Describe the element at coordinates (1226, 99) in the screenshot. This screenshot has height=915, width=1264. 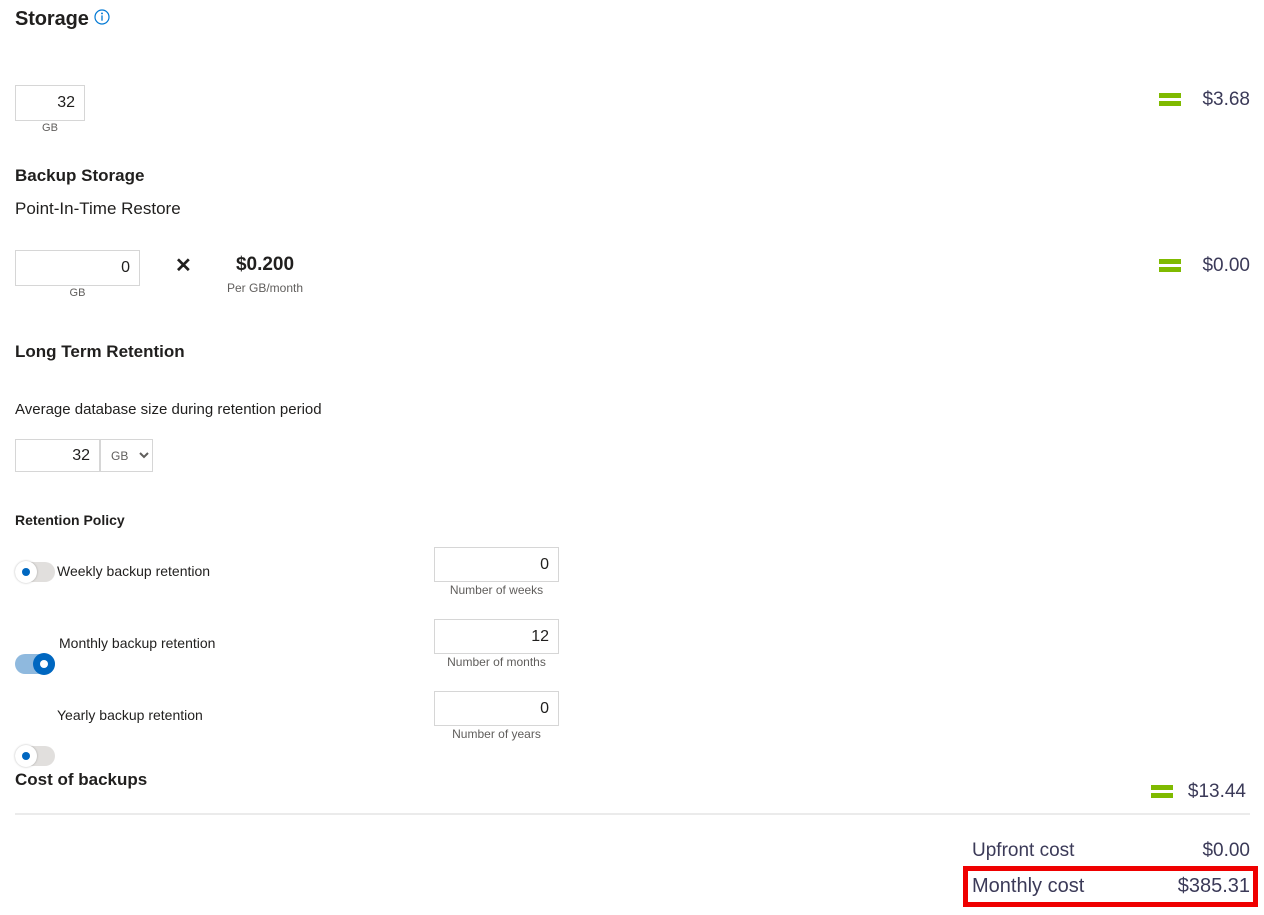
I see `storage-price: $3.68` at that location.